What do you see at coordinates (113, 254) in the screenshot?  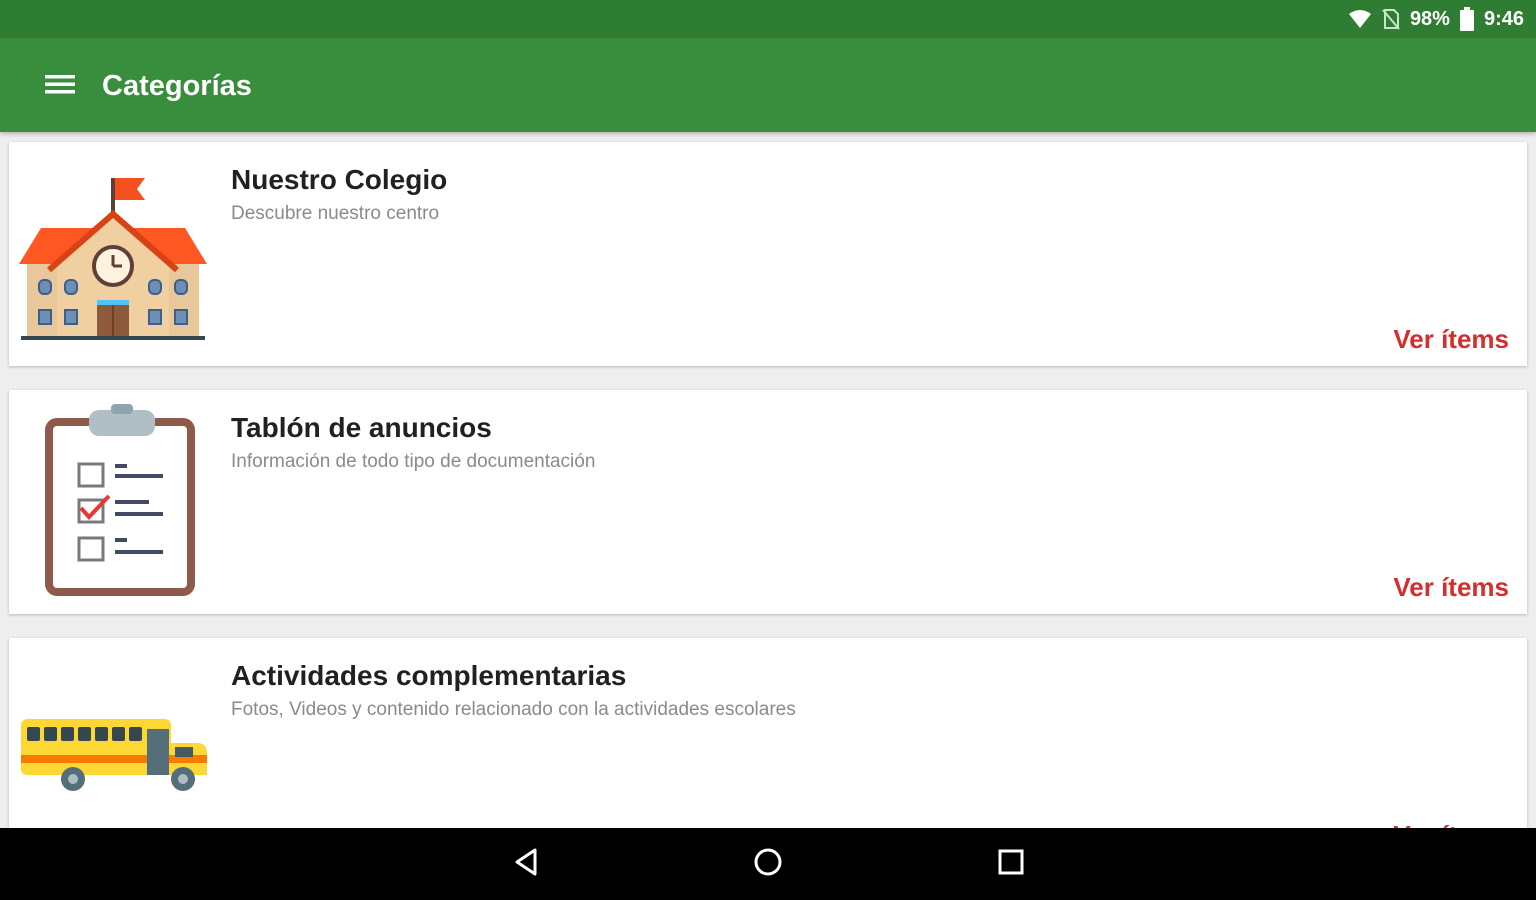 I see `school-building-icon` at bounding box center [113, 254].